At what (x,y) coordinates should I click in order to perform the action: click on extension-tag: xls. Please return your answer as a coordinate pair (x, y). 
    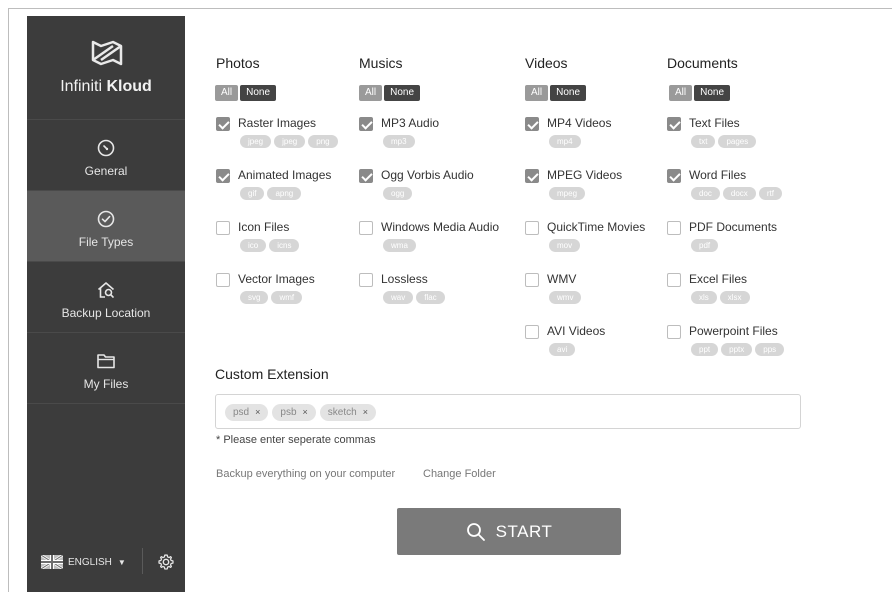
    Looking at the image, I should click on (704, 297).